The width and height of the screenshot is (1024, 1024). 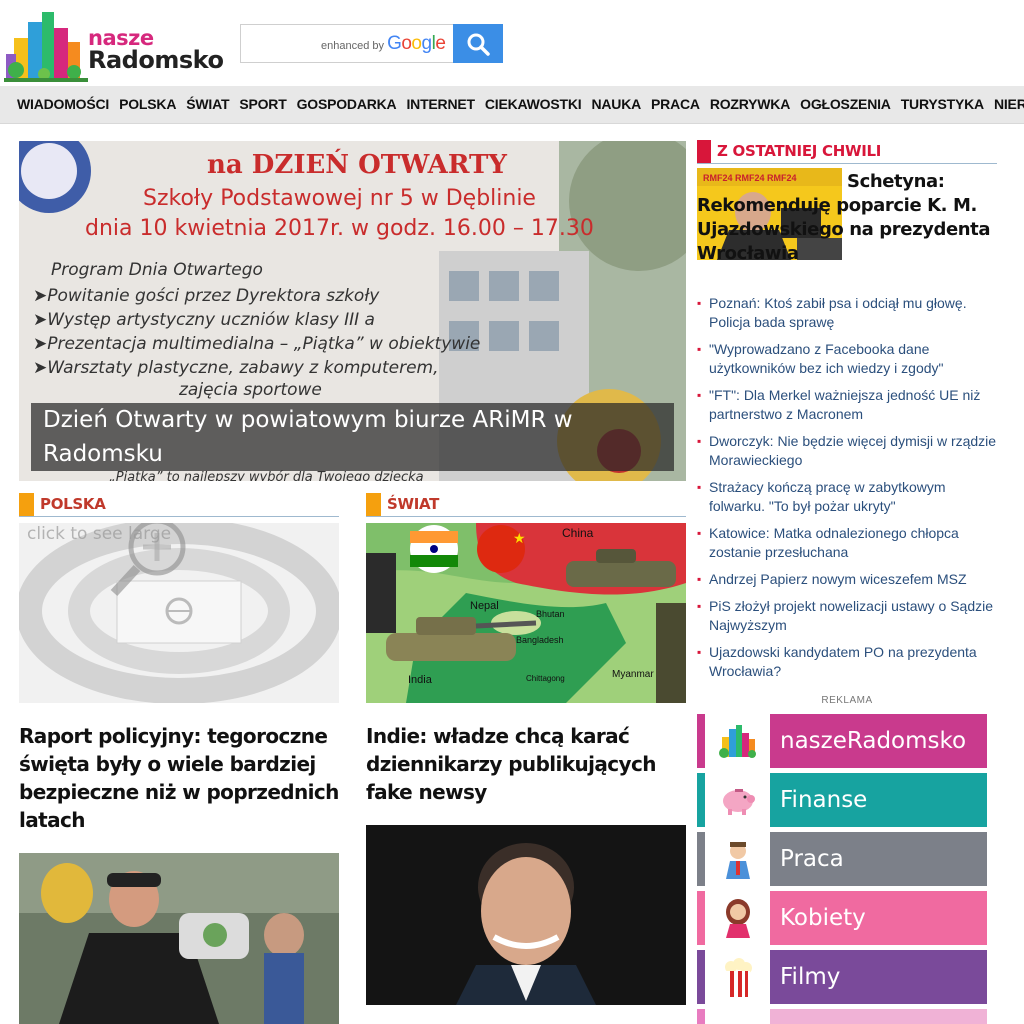 What do you see at coordinates (519, 538) in the screenshot?
I see `china-flag-star: ★` at bounding box center [519, 538].